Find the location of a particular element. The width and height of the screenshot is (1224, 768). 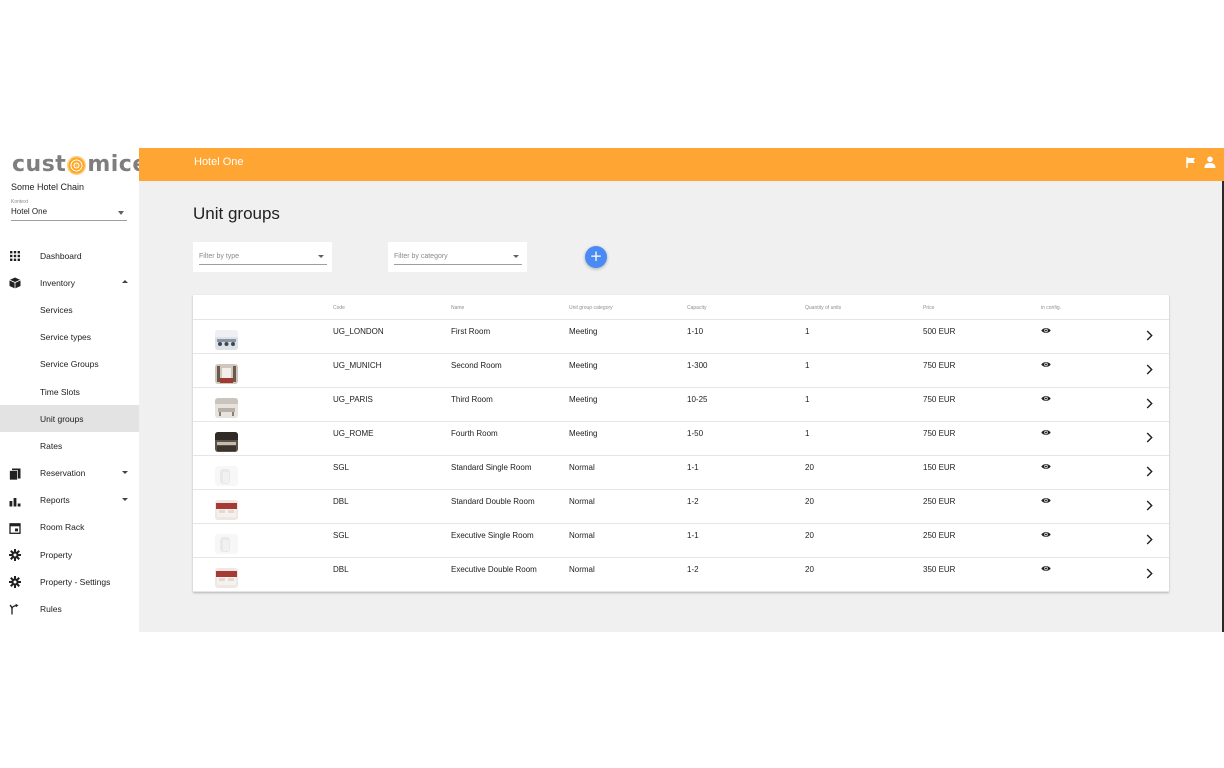

sidebar-item-property: Property is located at coordinates (69, 554).